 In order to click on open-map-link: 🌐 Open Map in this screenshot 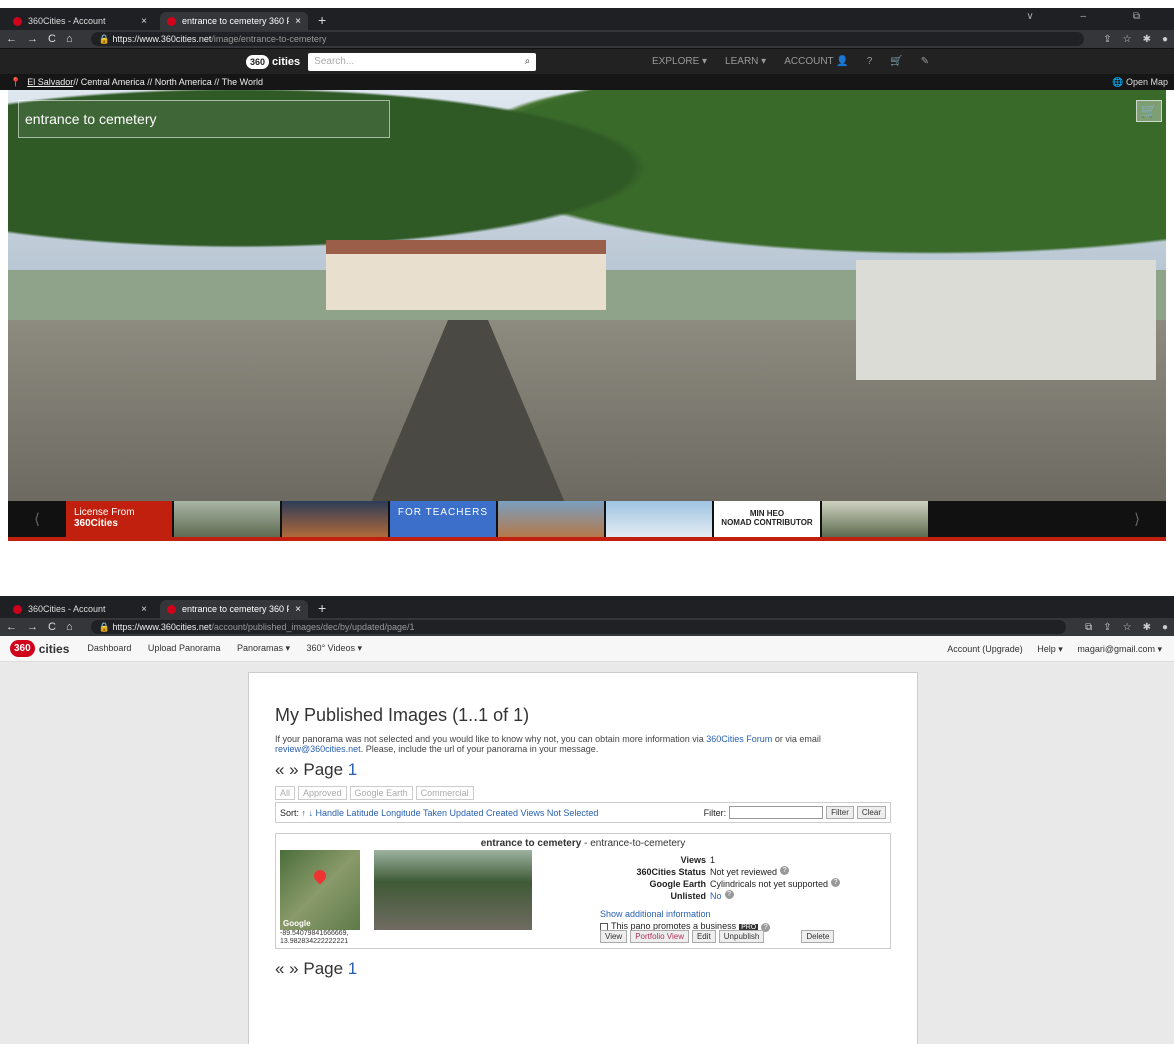, I will do `click(1140, 82)`.